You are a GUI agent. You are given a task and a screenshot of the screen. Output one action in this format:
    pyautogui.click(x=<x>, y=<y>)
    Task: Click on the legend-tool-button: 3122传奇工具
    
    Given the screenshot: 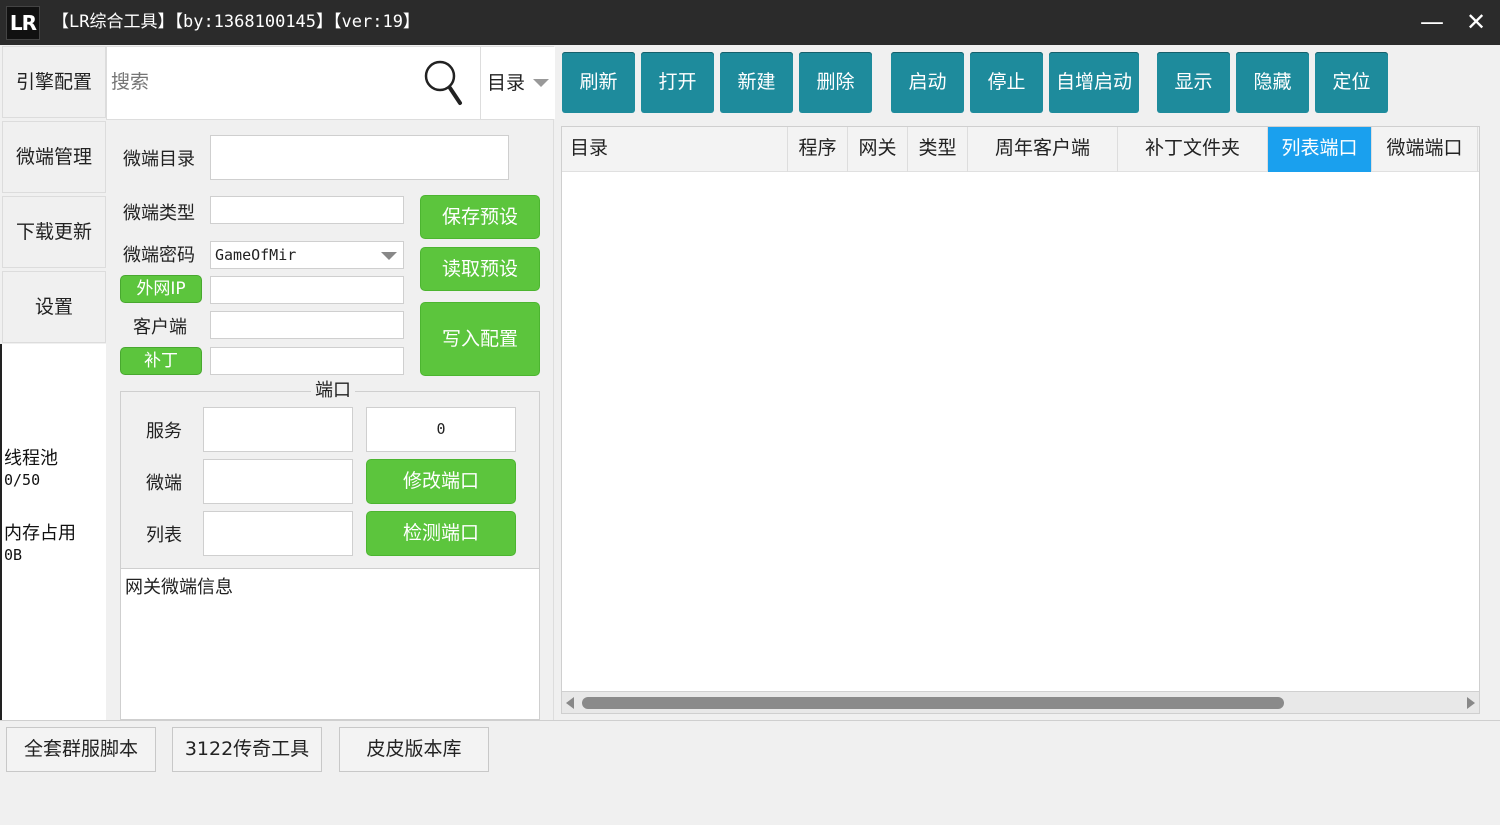 What is the action you would take?
    pyautogui.click(x=247, y=749)
    